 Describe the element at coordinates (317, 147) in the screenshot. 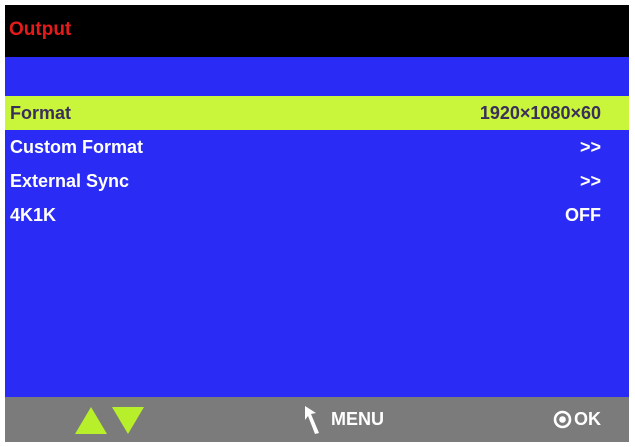

I see `menu-item-custom-format: Custom Format >>` at that location.